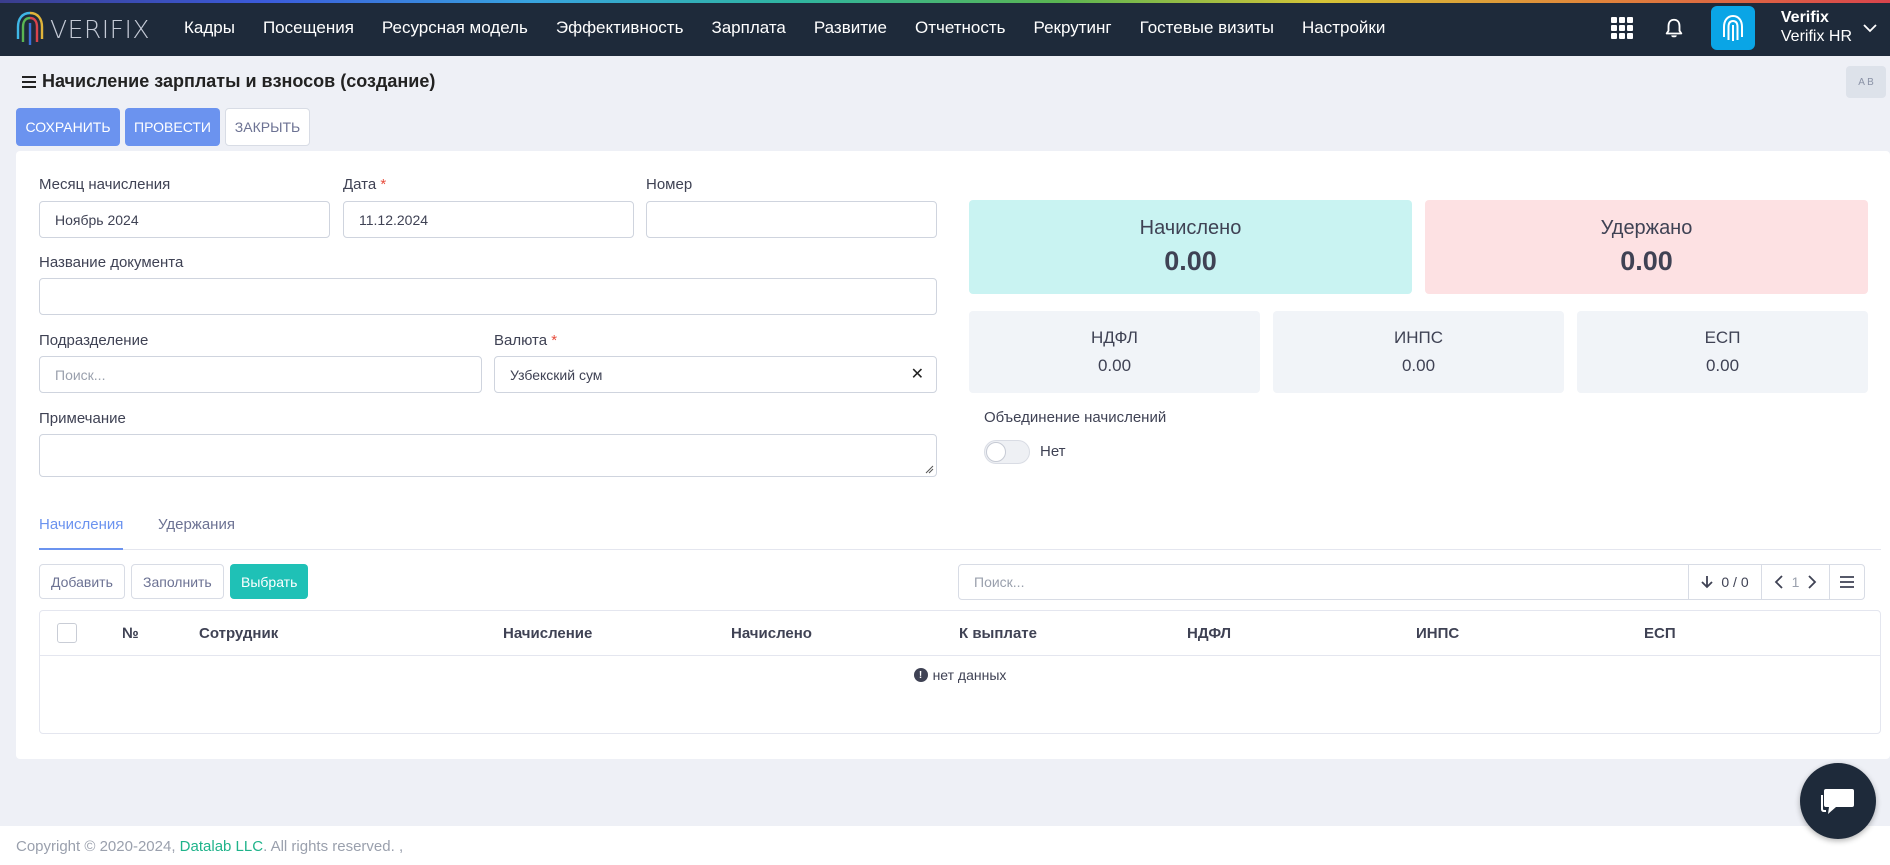  I want to click on currency-label: Валюта *, so click(525, 340).